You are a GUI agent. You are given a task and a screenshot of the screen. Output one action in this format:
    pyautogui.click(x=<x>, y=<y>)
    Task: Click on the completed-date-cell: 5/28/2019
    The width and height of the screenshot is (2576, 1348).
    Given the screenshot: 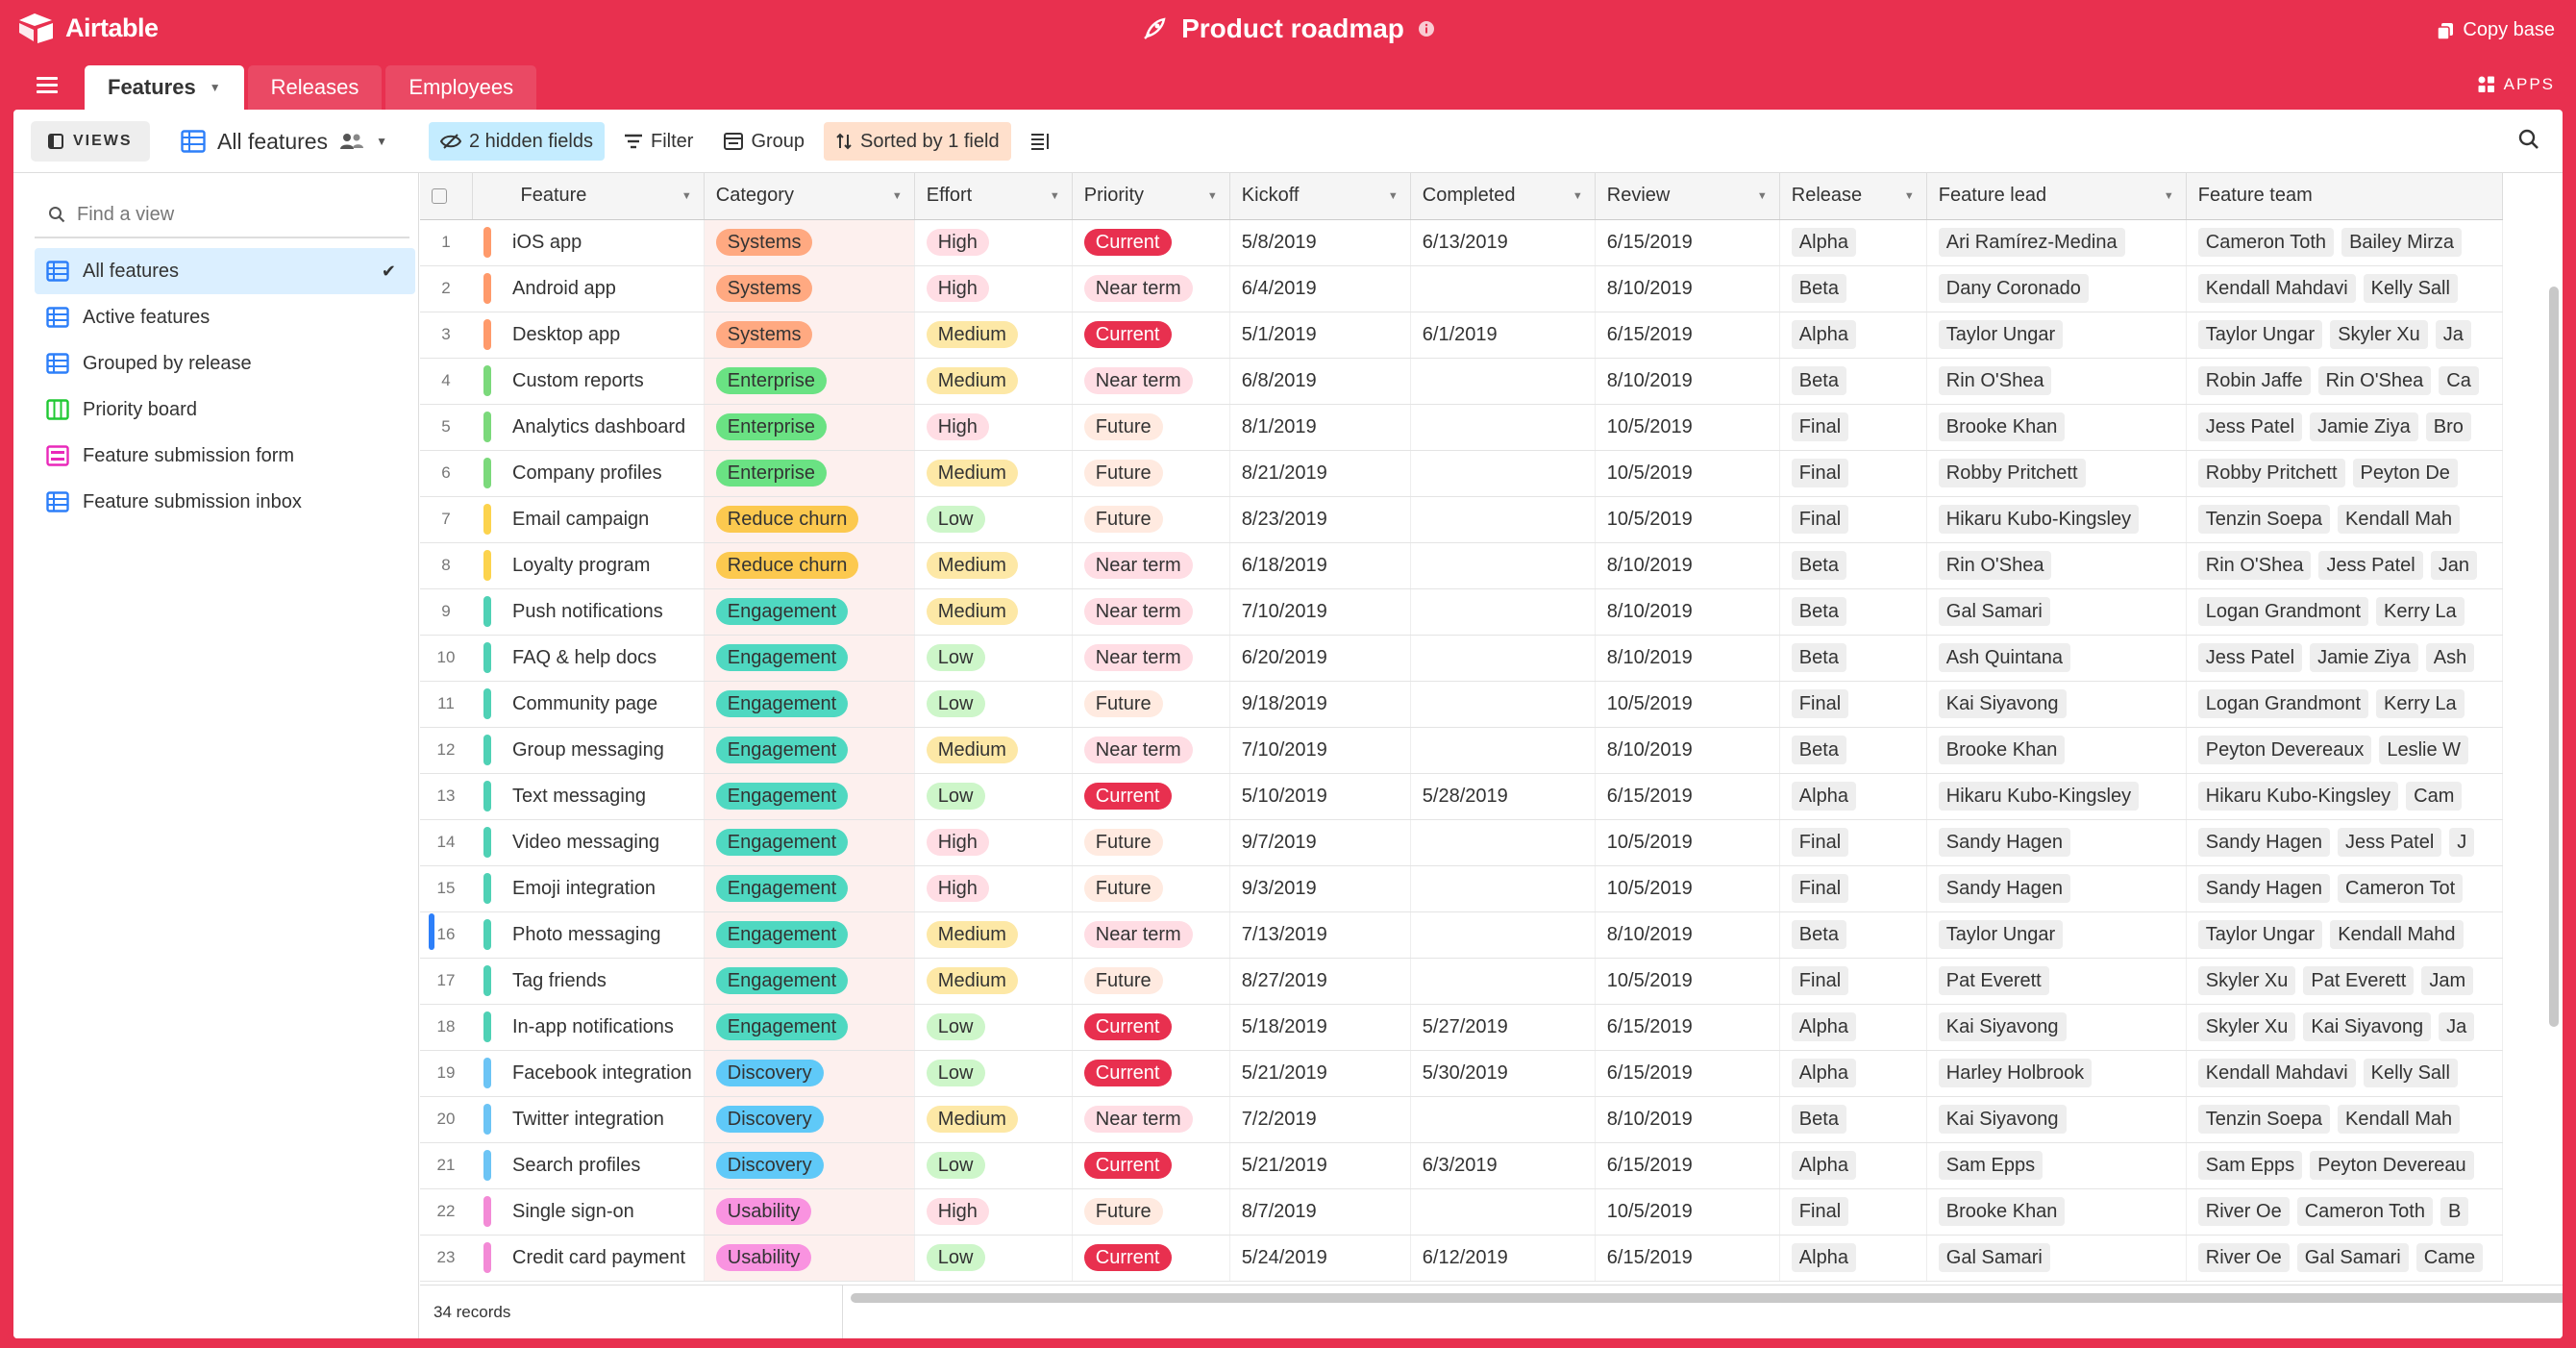 What is the action you would take?
    pyautogui.click(x=1503, y=796)
    